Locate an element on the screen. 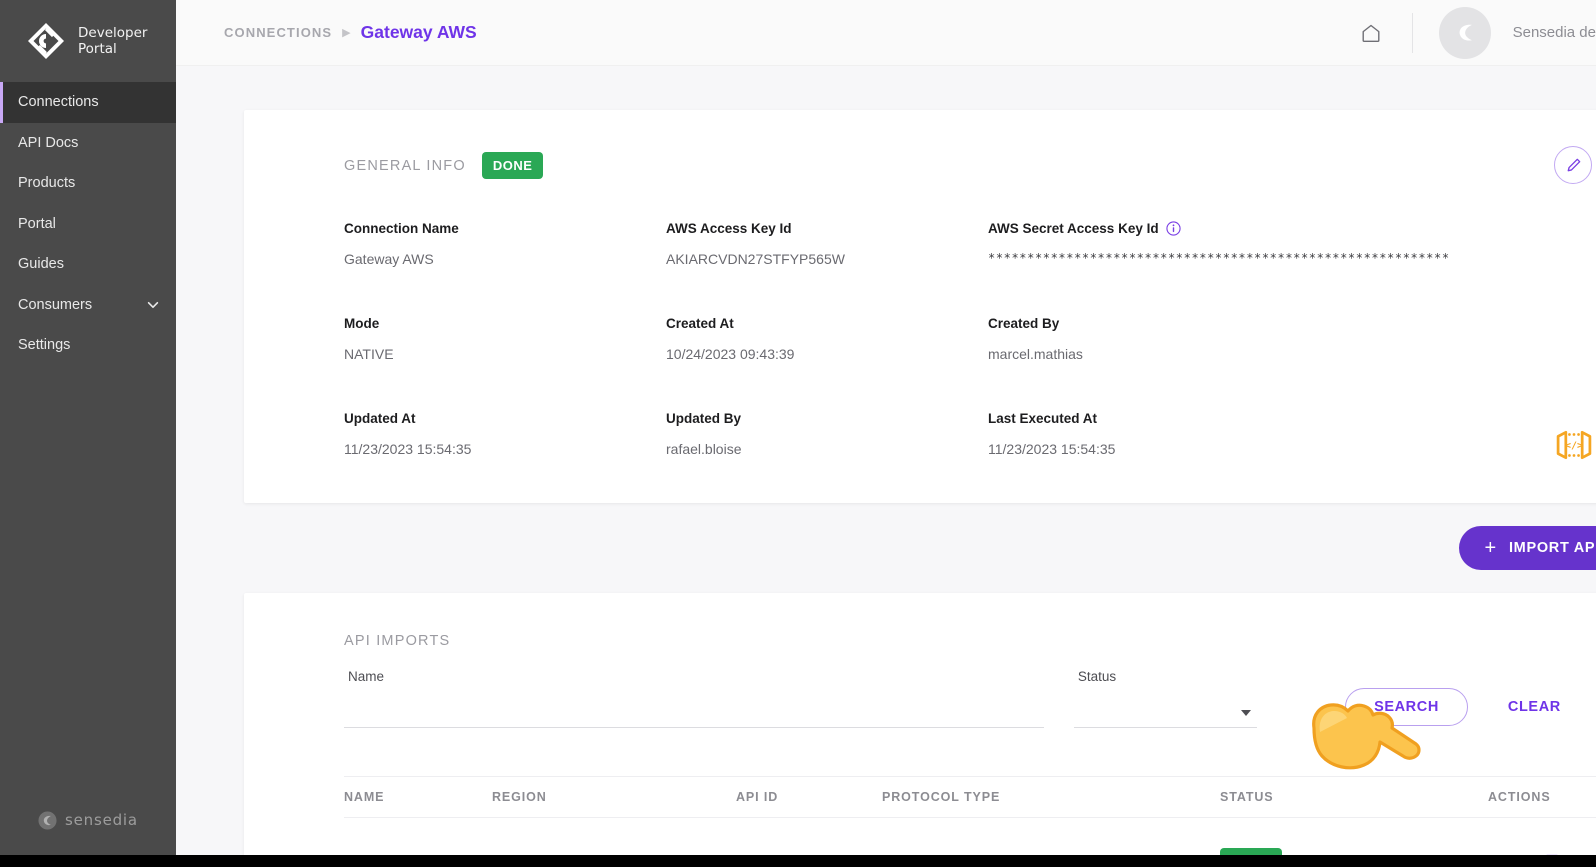 This screenshot has width=1596, height=867. info-label: AWS Secret Access Key Id is located at coordinates (1073, 228).